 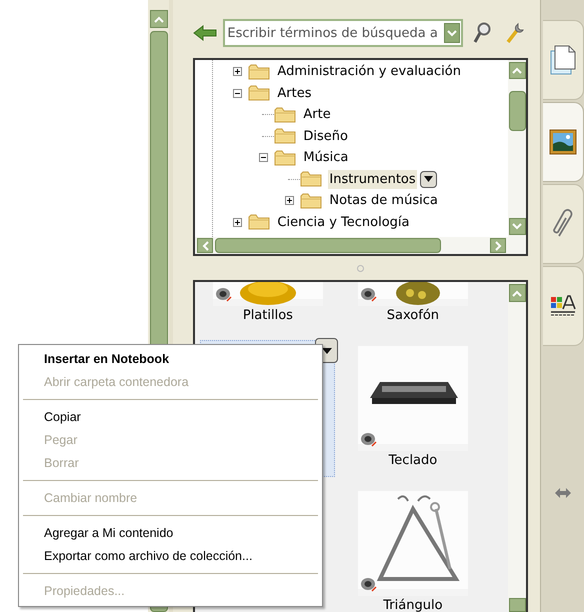 I want to click on landscape-picture-icon, so click(x=563, y=142).